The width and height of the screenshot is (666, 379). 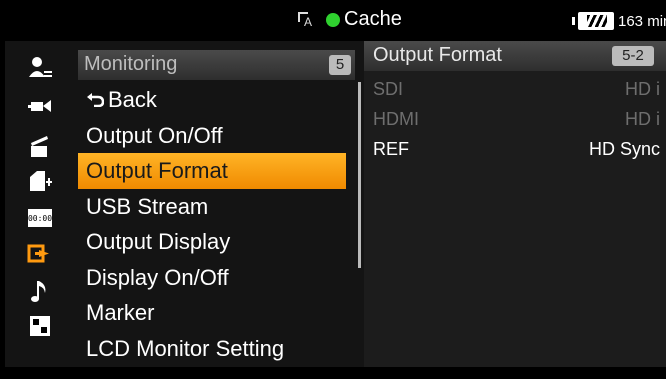 I want to click on status-title: Cache, so click(x=373, y=19).